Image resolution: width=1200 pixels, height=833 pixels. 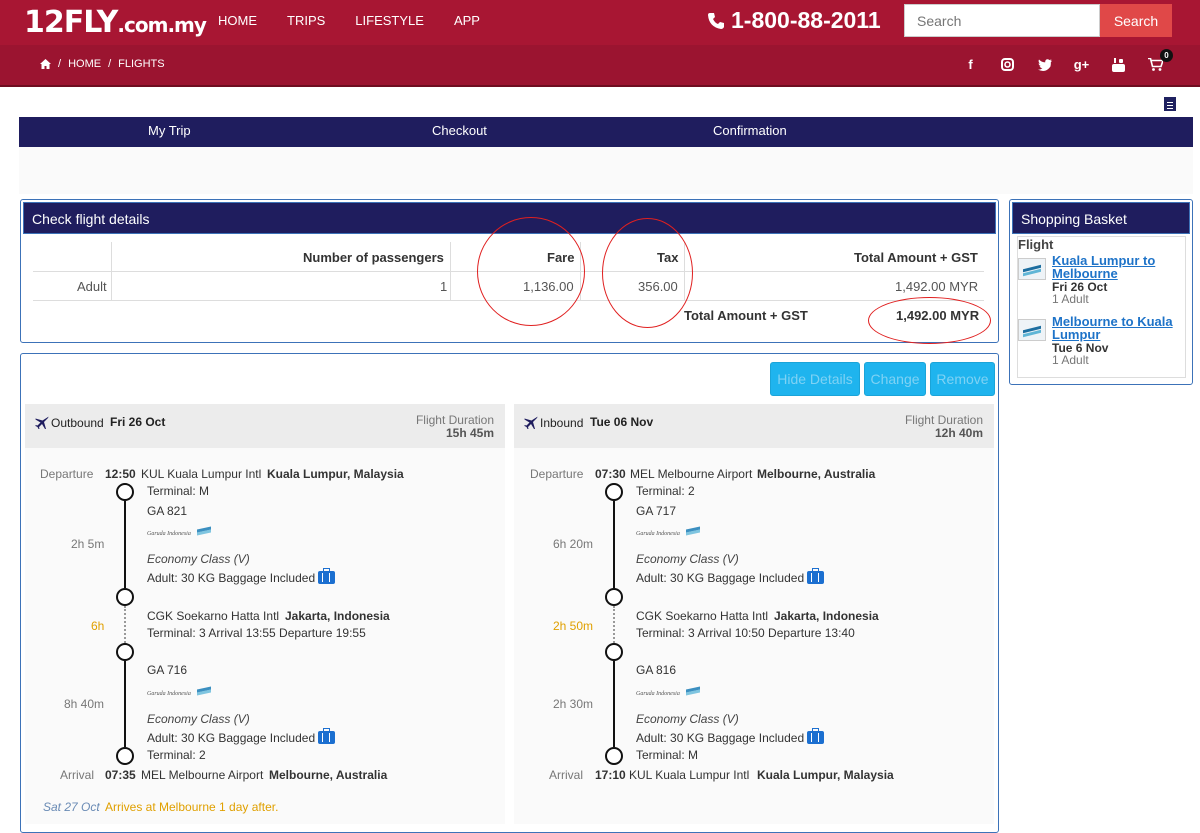 What do you see at coordinates (459, 130) in the screenshot?
I see `step-checkout: Checkout` at bounding box center [459, 130].